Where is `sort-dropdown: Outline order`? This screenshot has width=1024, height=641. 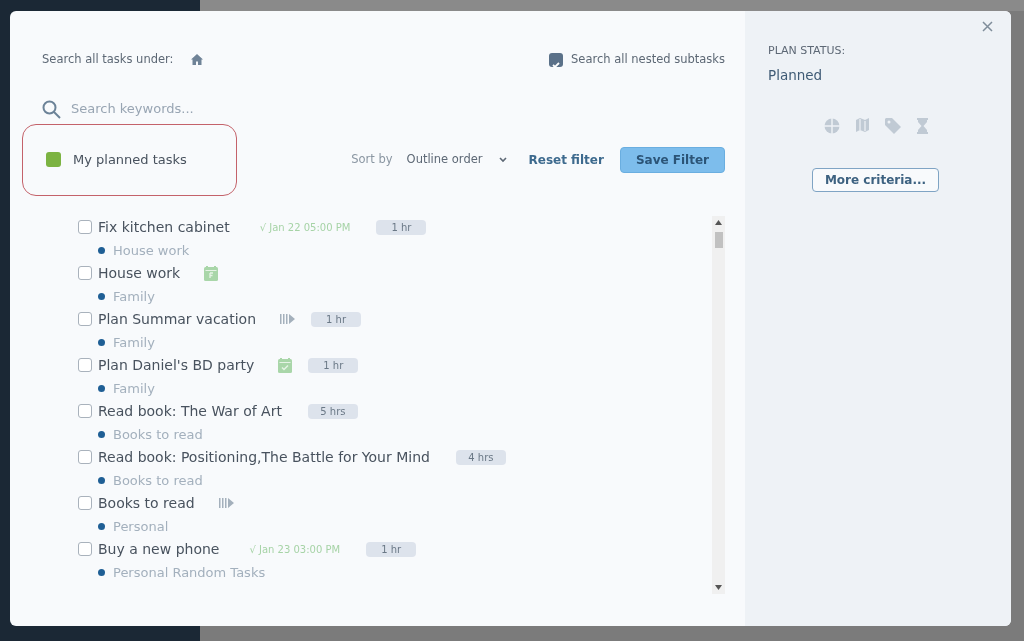 sort-dropdown: Outline order is located at coordinates (456, 160).